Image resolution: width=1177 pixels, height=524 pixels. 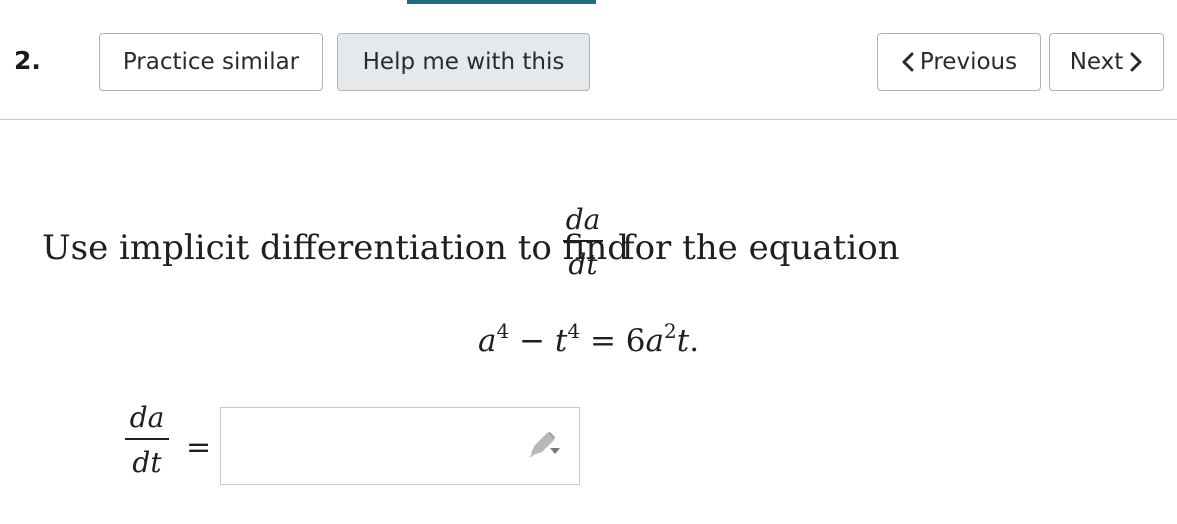 What do you see at coordinates (583, 219) in the screenshot?
I see `derivative-numerator: da` at bounding box center [583, 219].